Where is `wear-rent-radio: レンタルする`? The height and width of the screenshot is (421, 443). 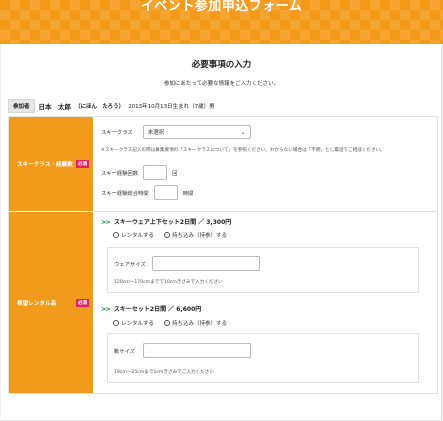
wear-rent-radio: レンタルする is located at coordinates (133, 235).